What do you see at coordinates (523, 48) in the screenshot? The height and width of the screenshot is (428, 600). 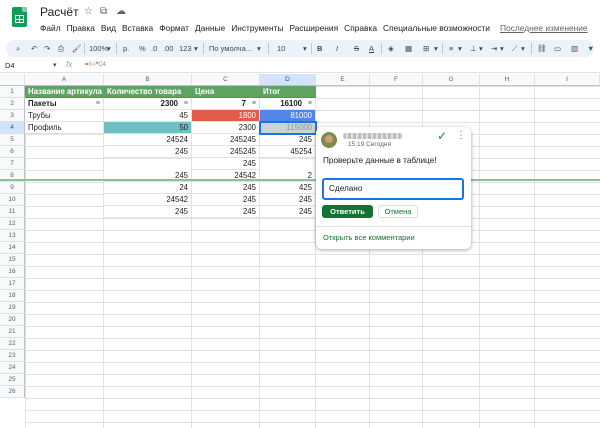 I see `rotation-chevron-down-icon: ▾` at bounding box center [523, 48].